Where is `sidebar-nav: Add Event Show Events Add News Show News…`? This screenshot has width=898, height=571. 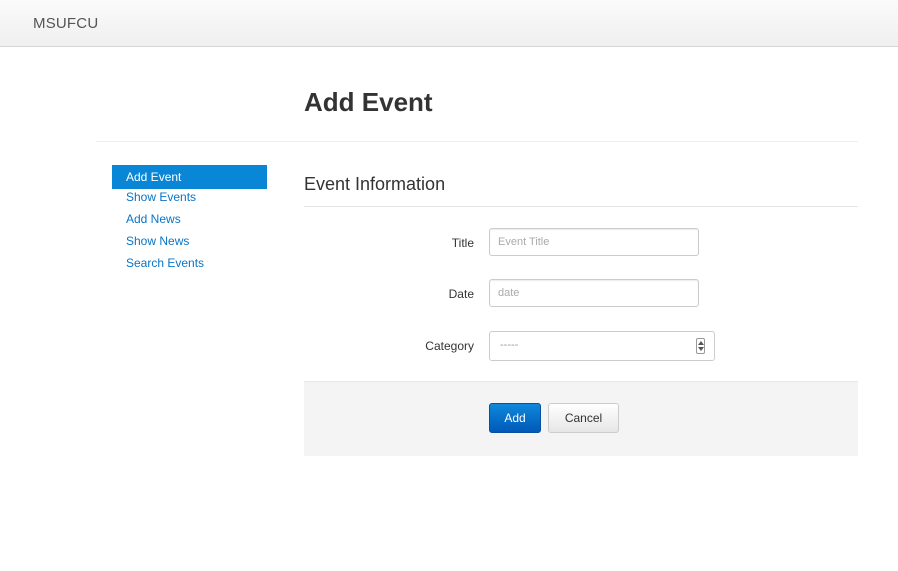 sidebar-nav: Add Event Show Events Add News Show News… is located at coordinates (189, 221).